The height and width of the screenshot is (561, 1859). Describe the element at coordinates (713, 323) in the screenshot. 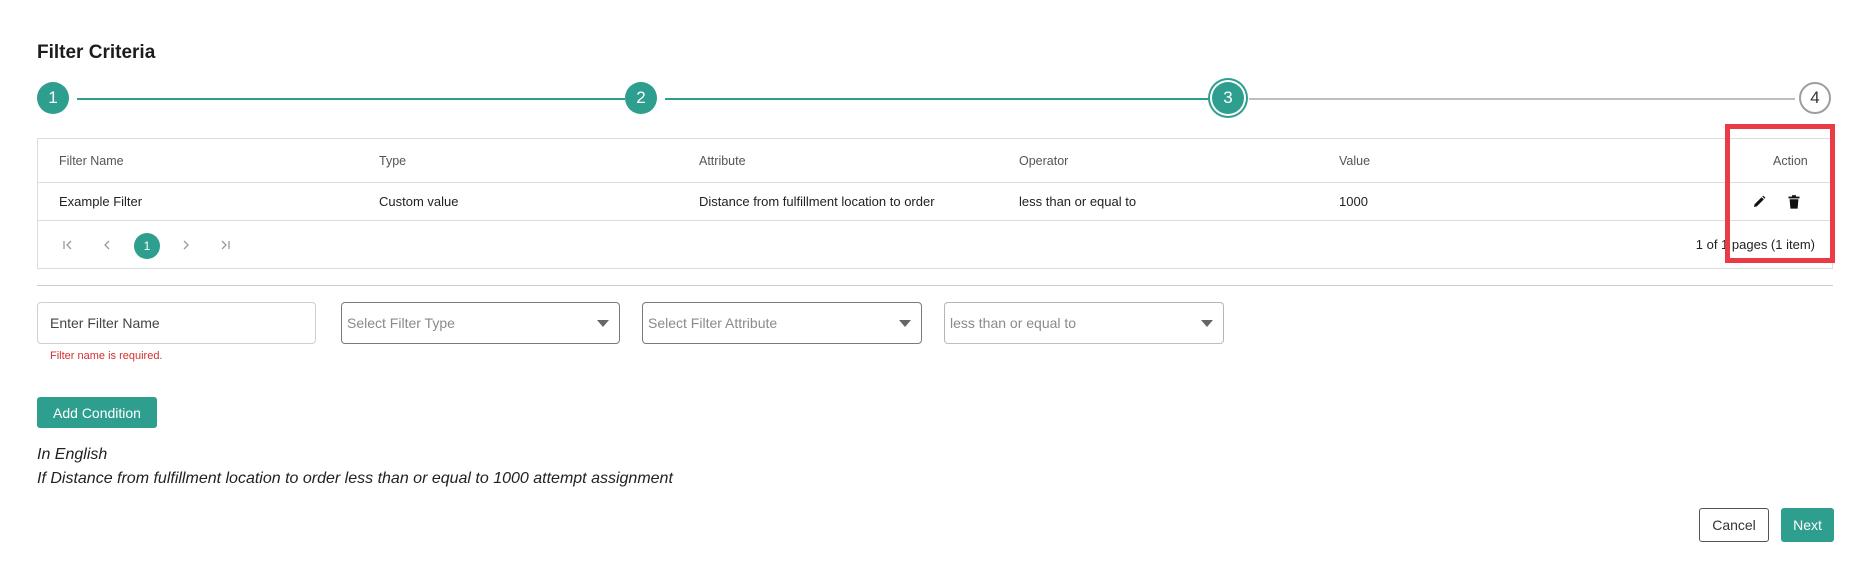

I see `filter-attribute-placeholder: Select Filter Attribute` at that location.